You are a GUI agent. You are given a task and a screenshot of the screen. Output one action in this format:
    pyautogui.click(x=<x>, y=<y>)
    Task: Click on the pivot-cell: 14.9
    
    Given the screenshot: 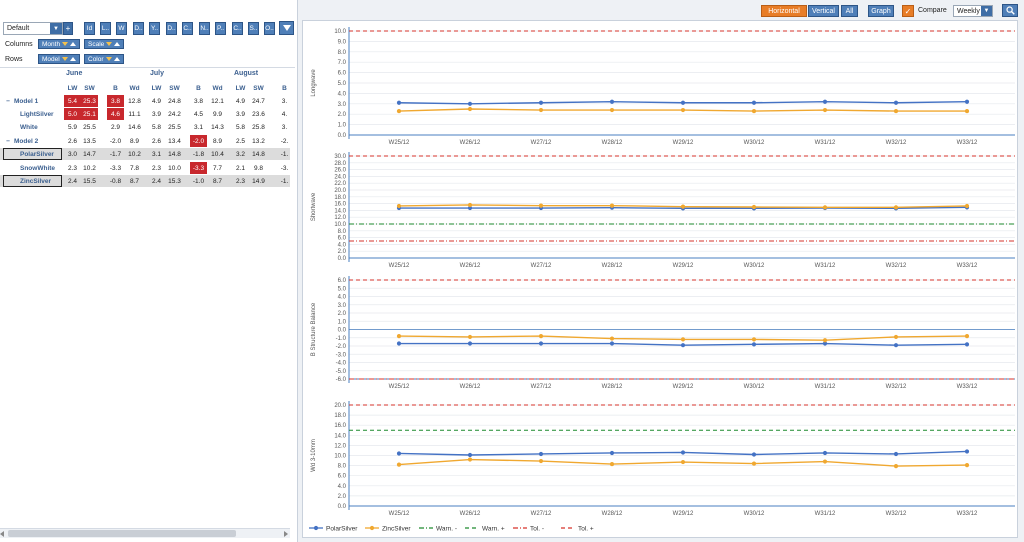 What is the action you would take?
    pyautogui.click(x=258, y=181)
    